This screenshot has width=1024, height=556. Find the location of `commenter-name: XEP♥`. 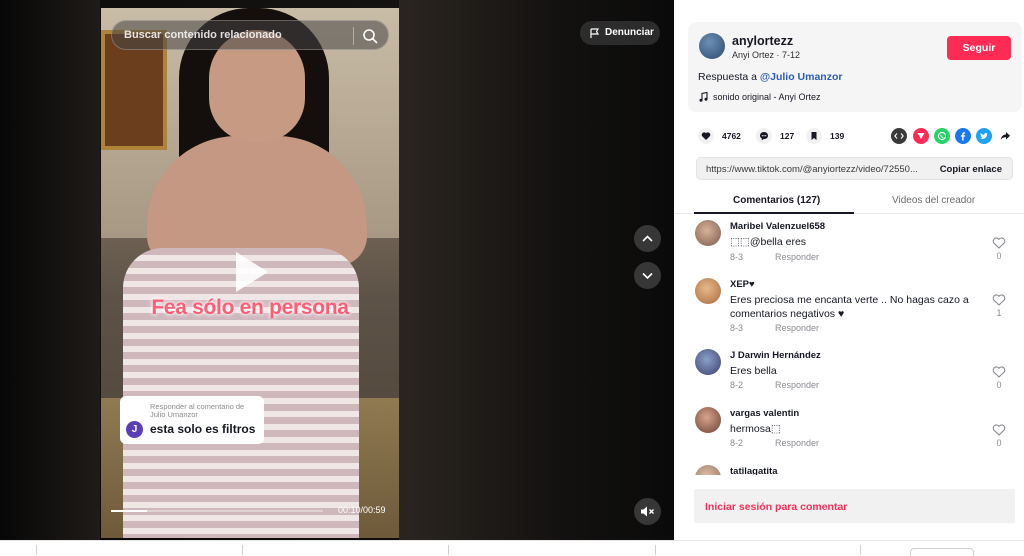

commenter-name: XEP♥ is located at coordinates (742, 284).